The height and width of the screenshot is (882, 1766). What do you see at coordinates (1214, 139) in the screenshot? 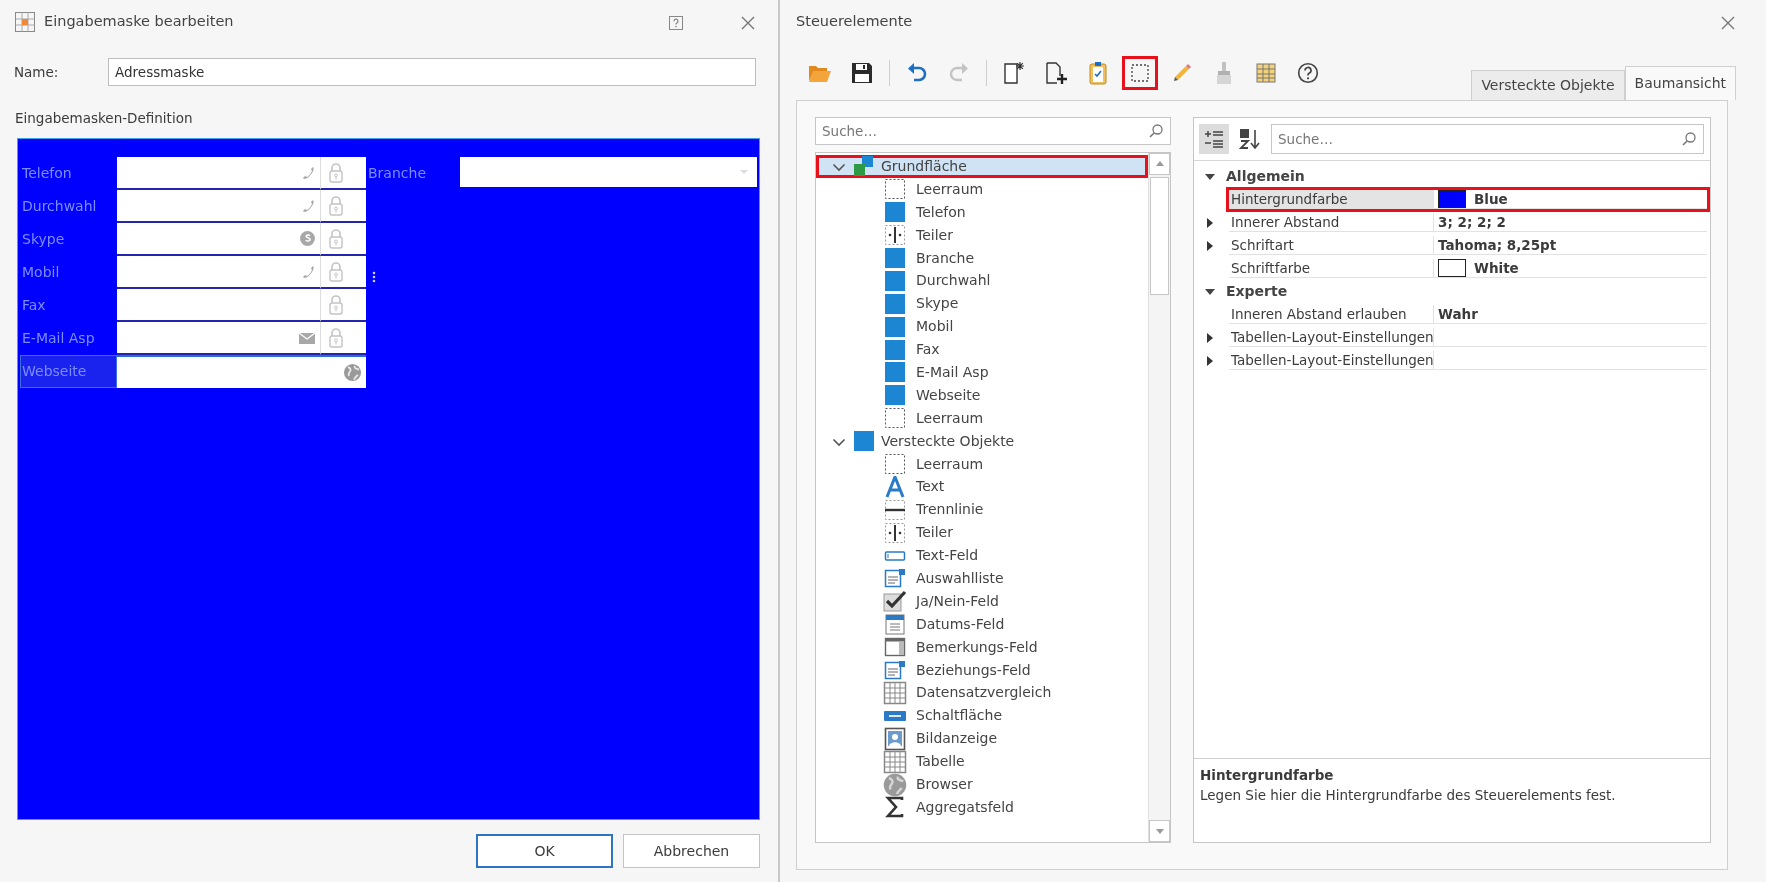
I see `categorized-view-icon` at bounding box center [1214, 139].